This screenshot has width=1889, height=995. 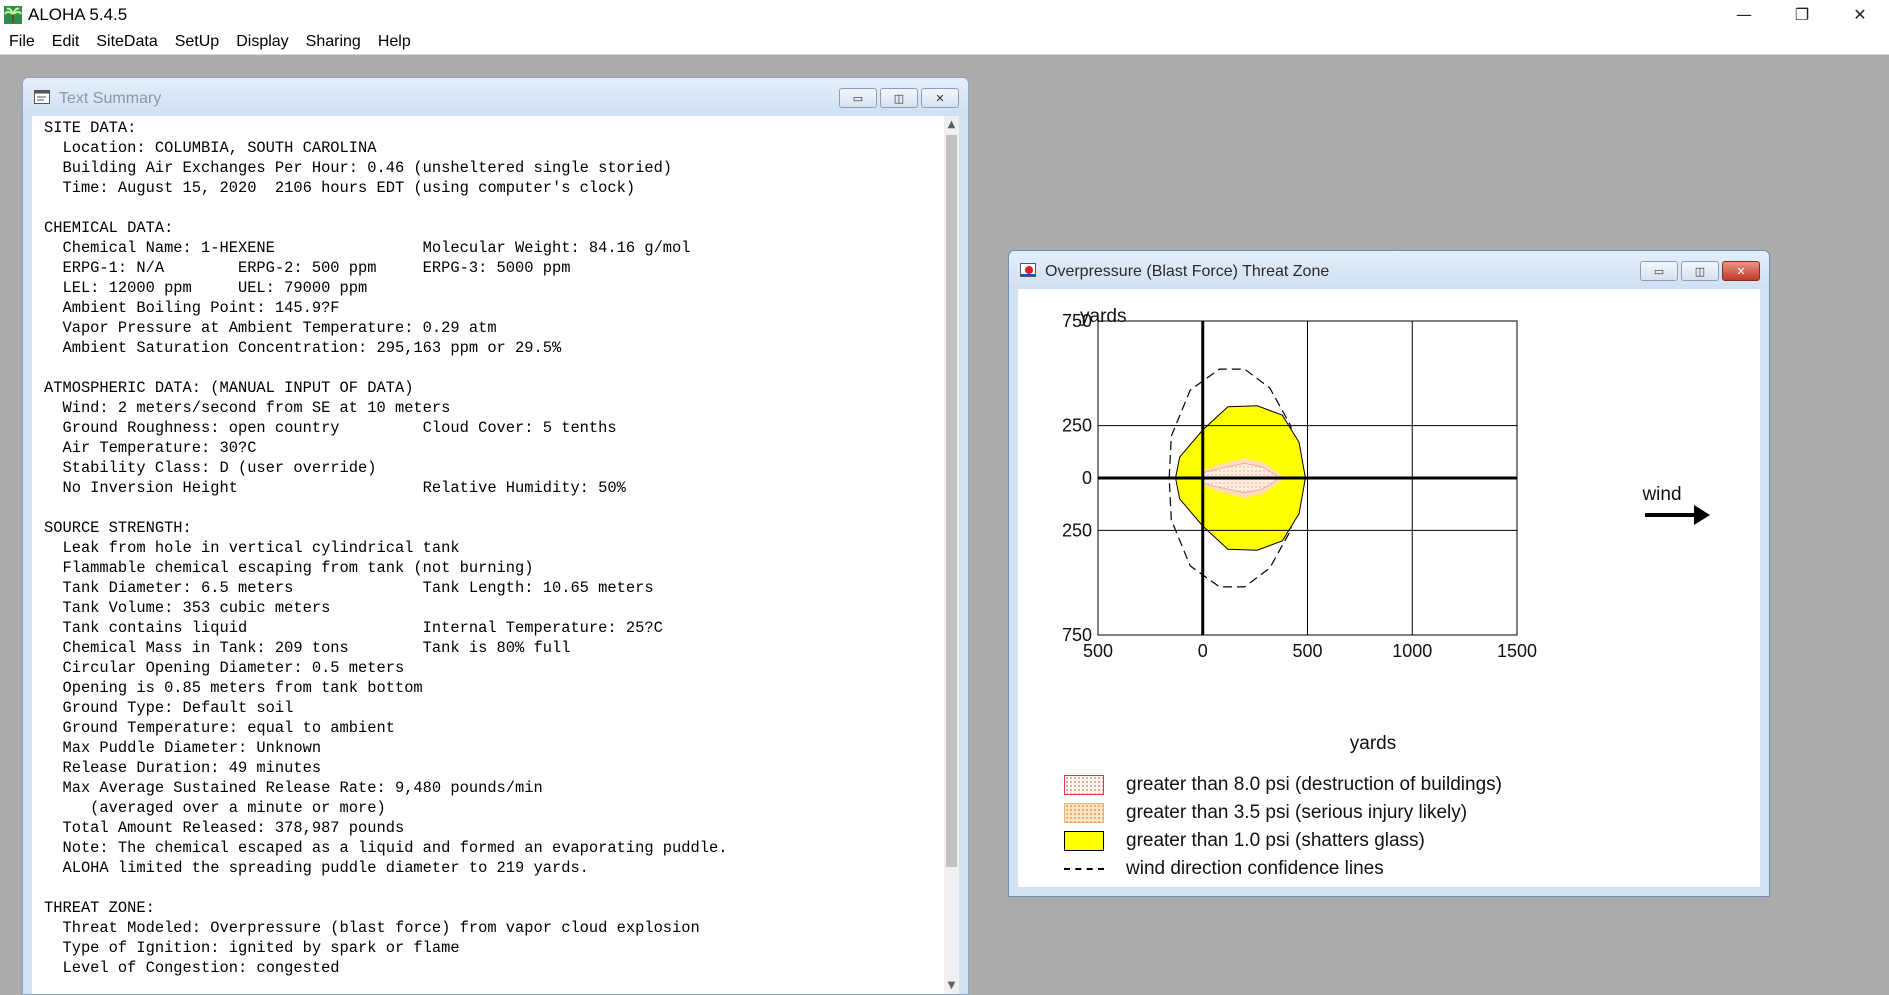 What do you see at coordinates (1255, 868) in the screenshot?
I see `legend-label: wind direction confidence lines` at bounding box center [1255, 868].